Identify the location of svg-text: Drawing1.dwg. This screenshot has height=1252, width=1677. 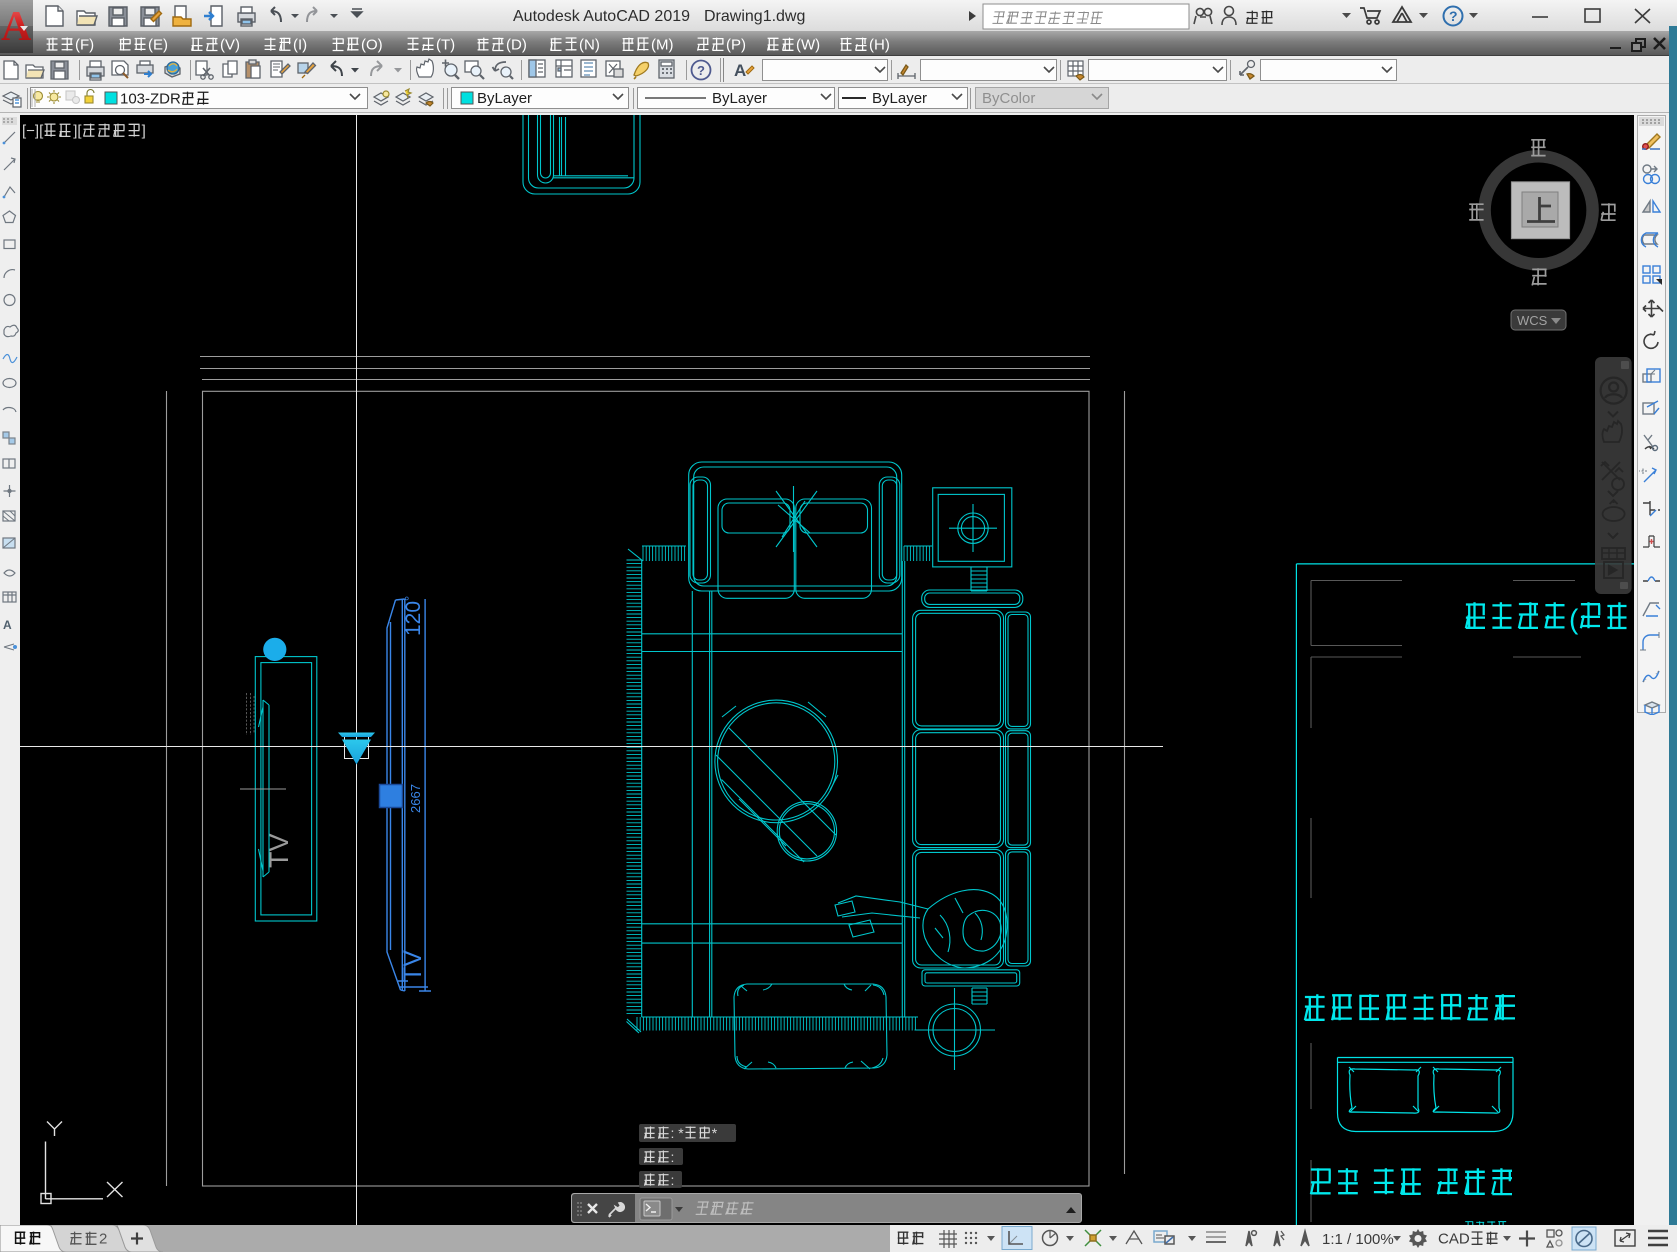
(754, 16).